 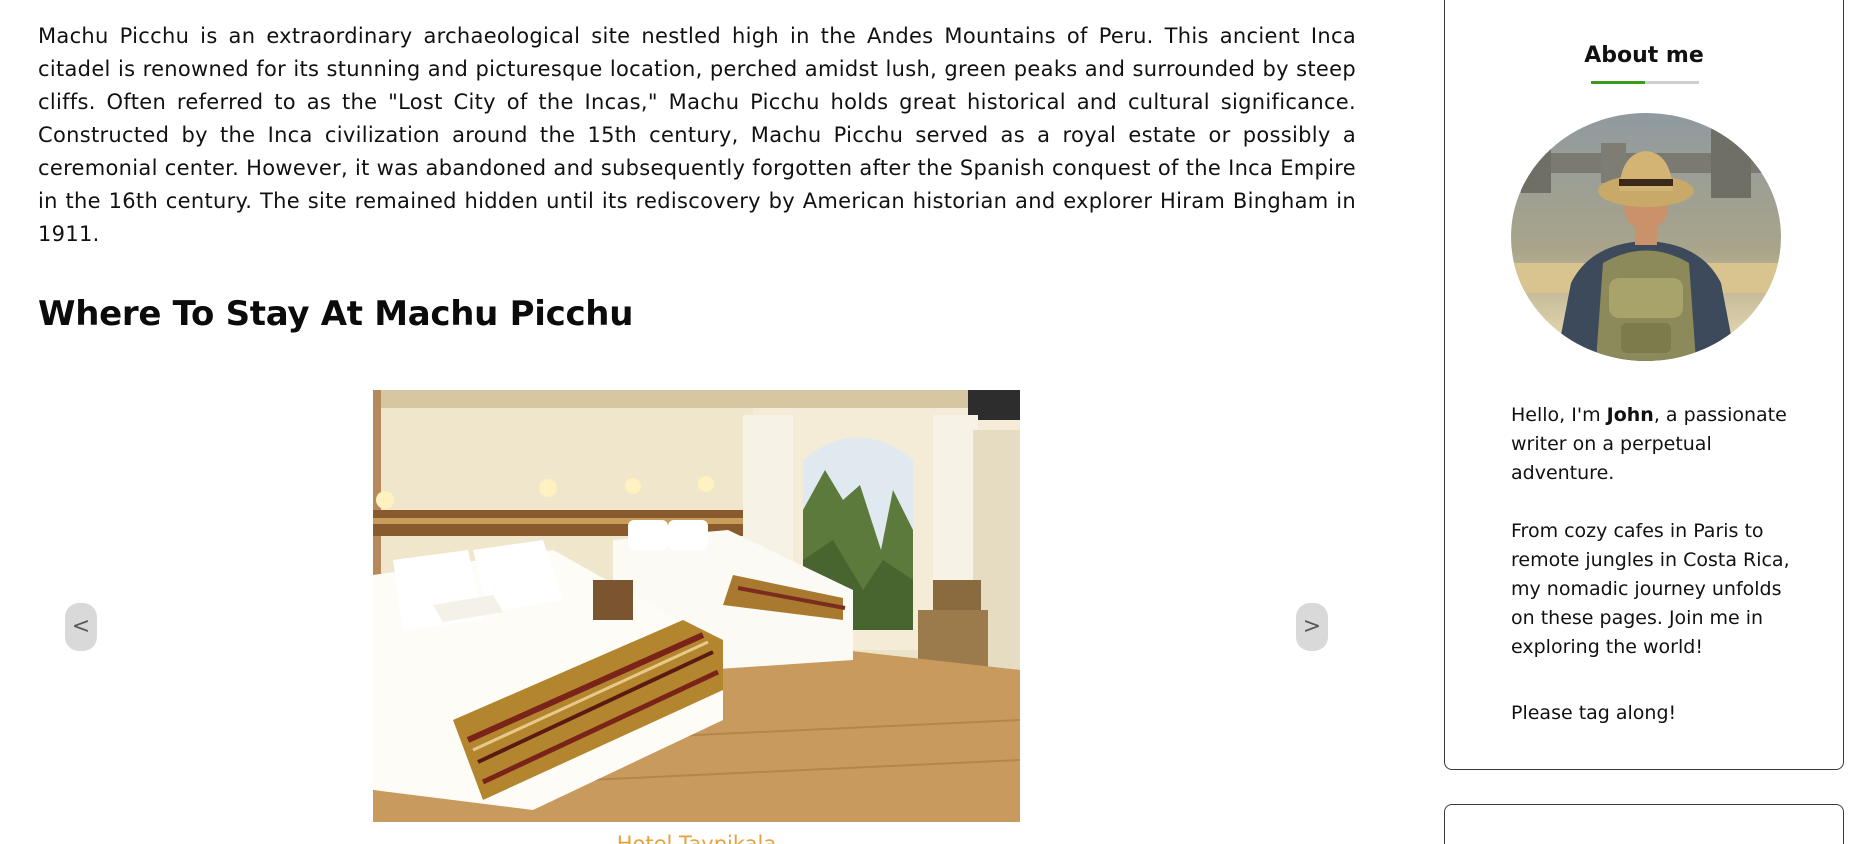 What do you see at coordinates (1646, 237) in the screenshot?
I see `avatar` at bounding box center [1646, 237].